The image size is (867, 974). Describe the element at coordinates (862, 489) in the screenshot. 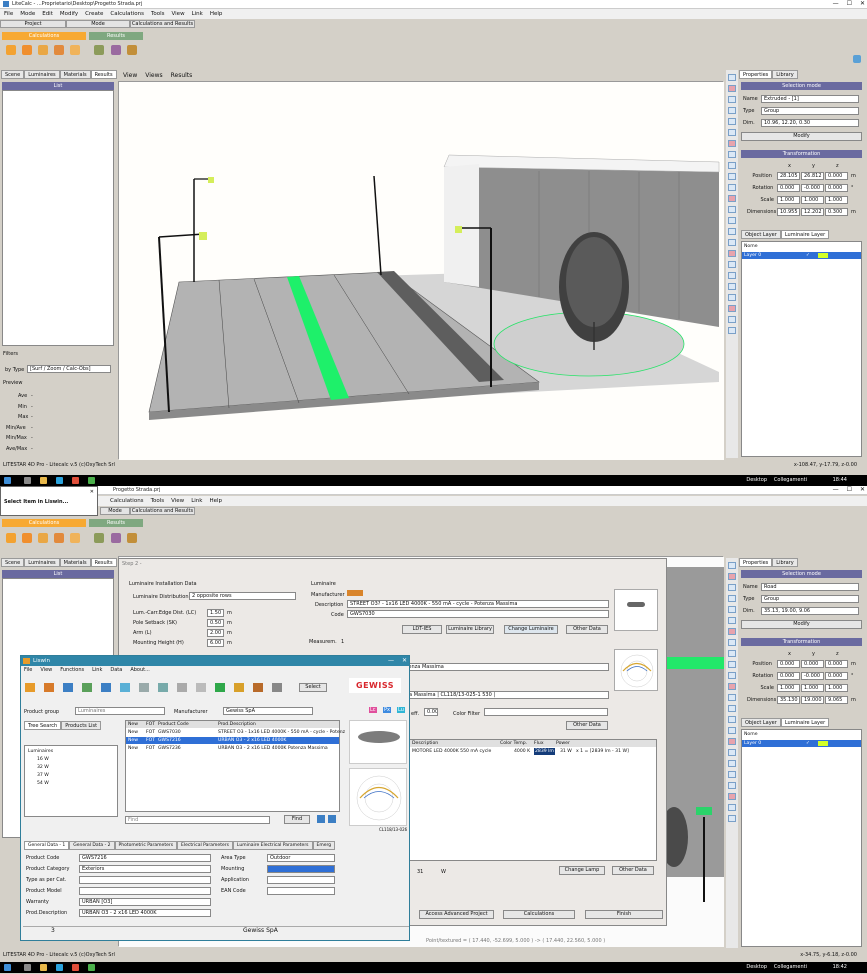

I see `close-icon-2: ✕` at that location.